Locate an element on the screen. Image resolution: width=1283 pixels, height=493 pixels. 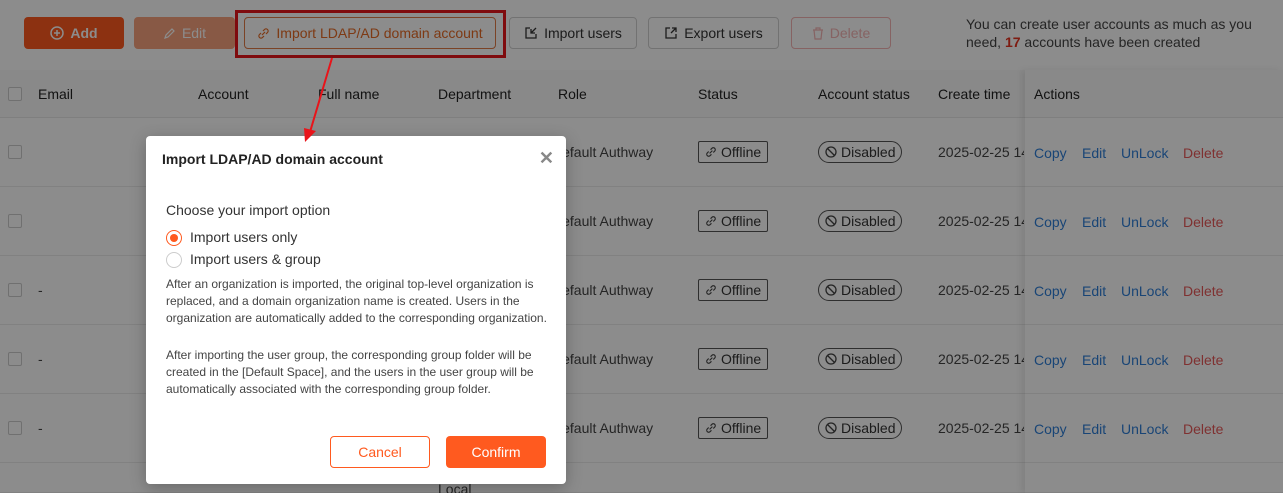
radio-users-only-label: Import users only is located at coordinates (243, 237).